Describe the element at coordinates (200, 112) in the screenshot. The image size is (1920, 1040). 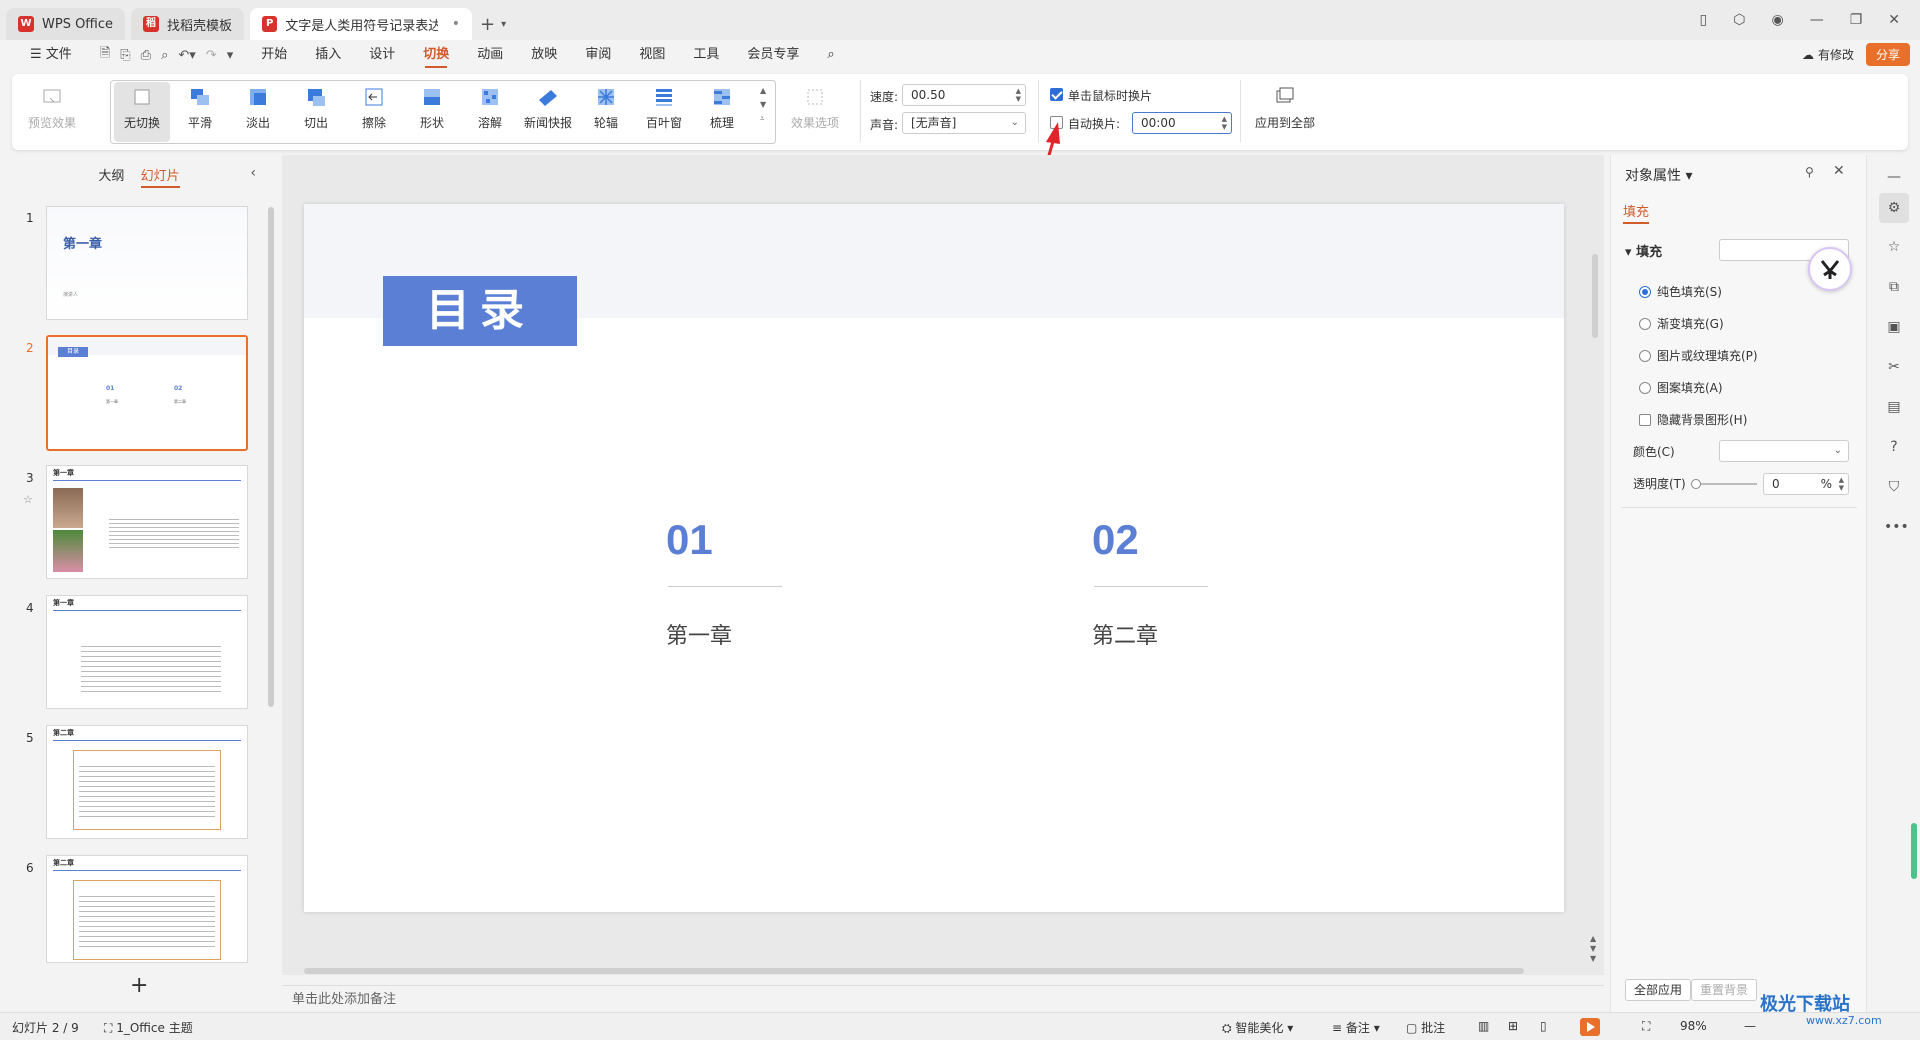
I see `transition-smooth: 平滑` at that location.